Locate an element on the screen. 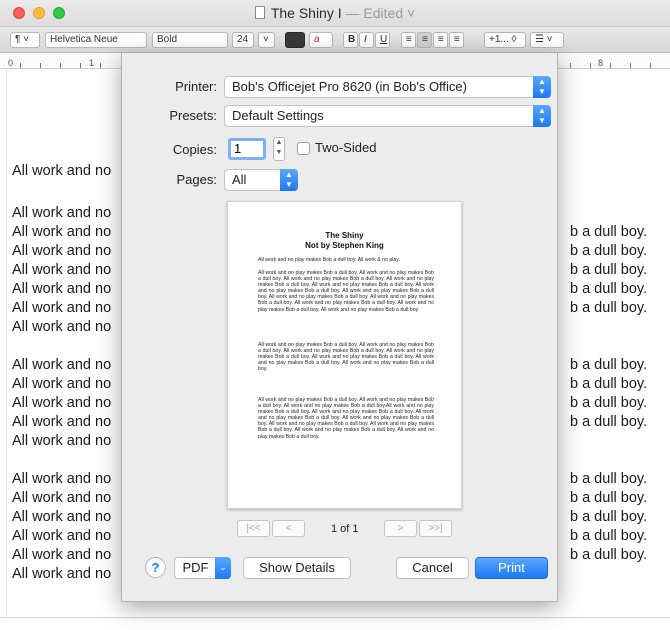  chevron-down-icon: ▼ is located at coordinates (279, 152).